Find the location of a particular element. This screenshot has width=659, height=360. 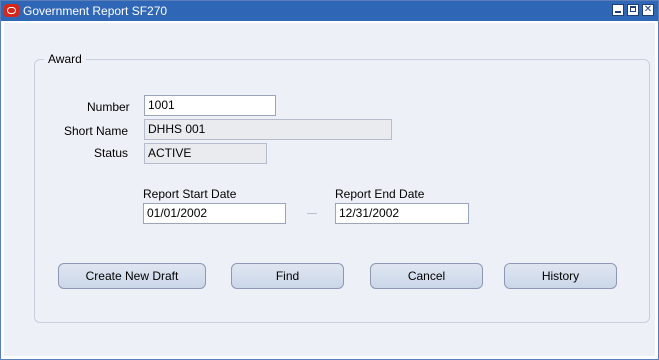

short-name-field: DHHS 001 is located at coordinates (268, 129).